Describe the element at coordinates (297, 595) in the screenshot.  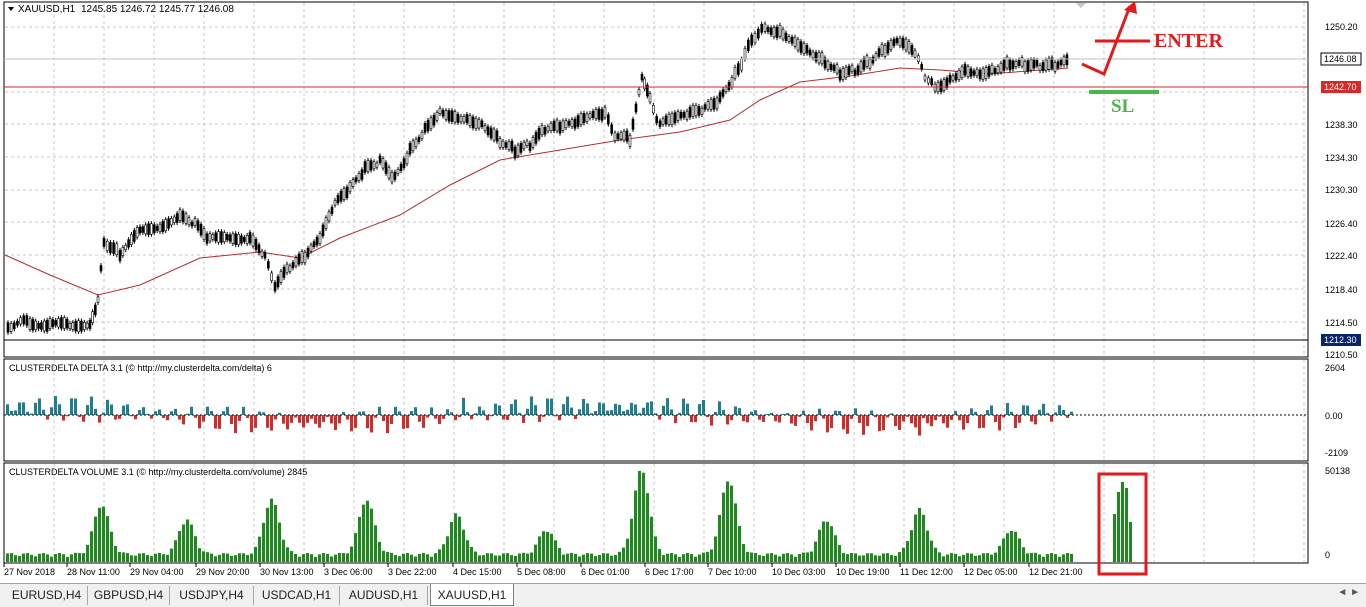
I see `tab-usdcad-h1: USDCAD,H1` at that location.